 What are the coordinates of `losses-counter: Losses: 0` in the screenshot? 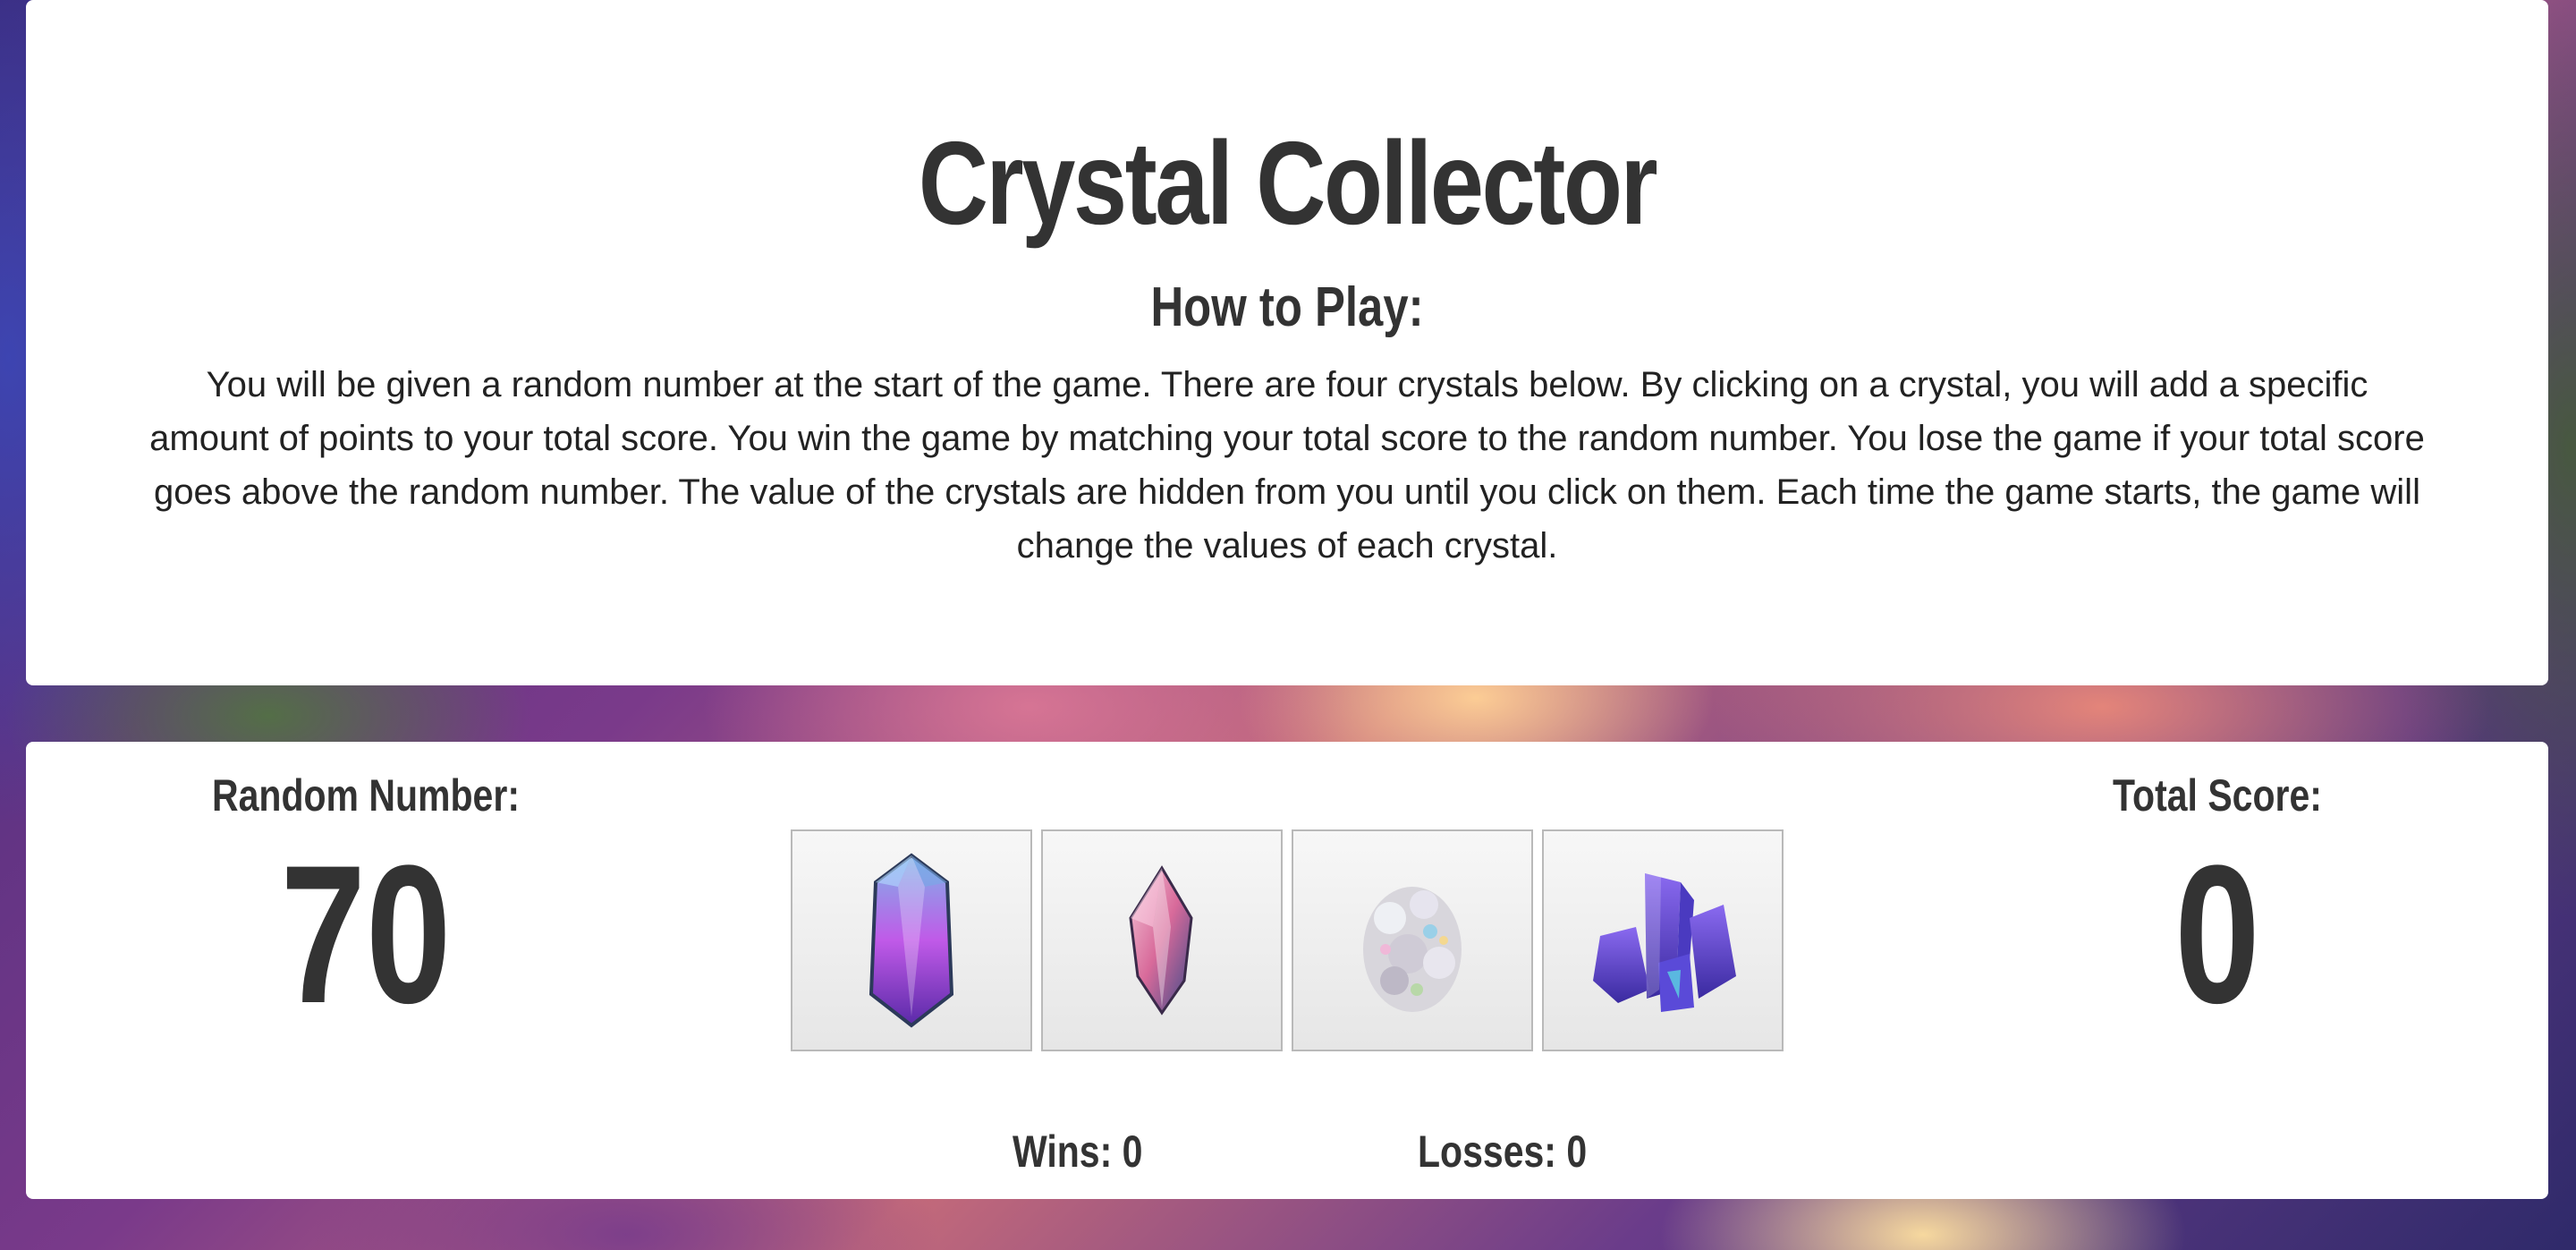 It's located at (1503, 1152).